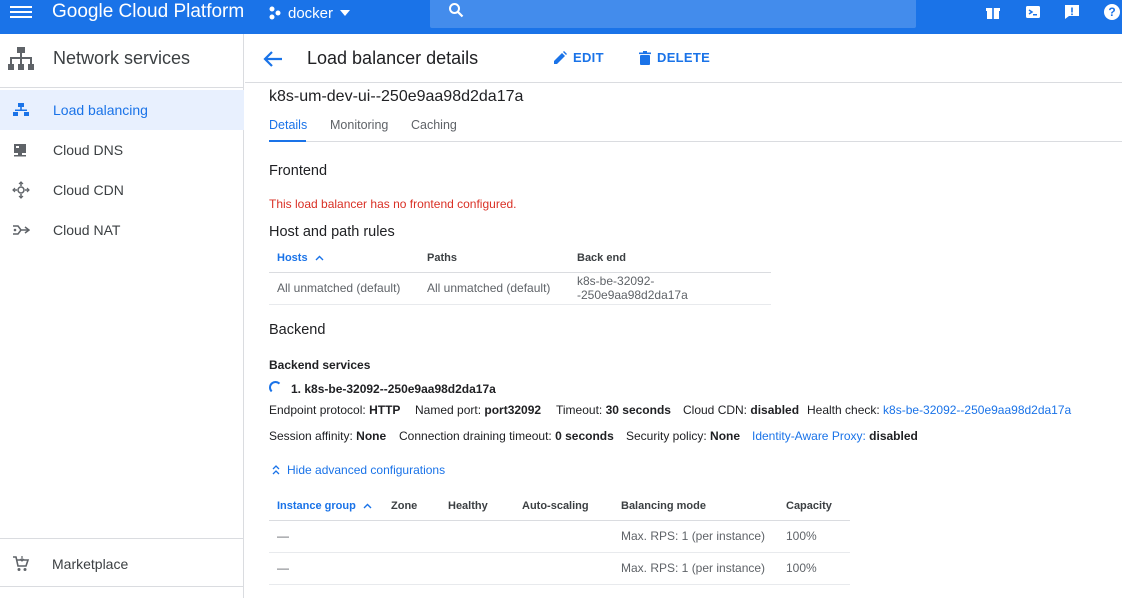 Image resolution: width=1122 pixels, height=598 pixels. I want to click on search-icon, so click(456, 10).